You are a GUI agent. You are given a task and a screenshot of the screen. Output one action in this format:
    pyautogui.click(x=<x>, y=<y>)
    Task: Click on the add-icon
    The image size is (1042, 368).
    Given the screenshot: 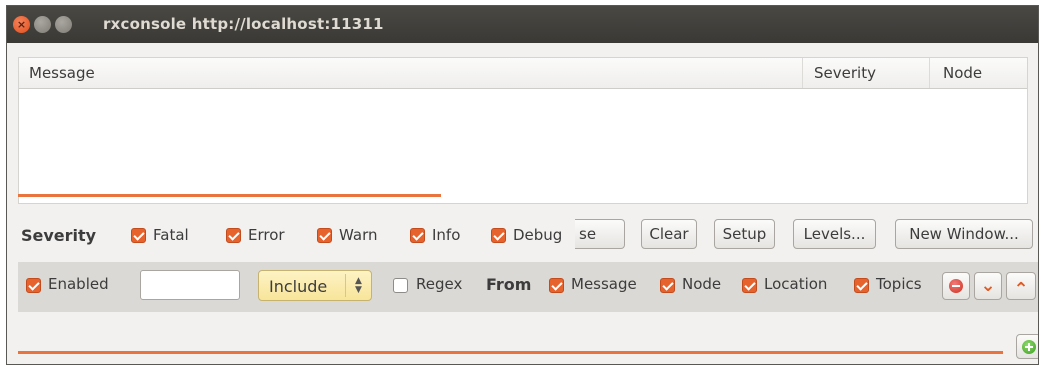 What is the action you would take?
    pyautogui.click(x=1029, y=347)
    